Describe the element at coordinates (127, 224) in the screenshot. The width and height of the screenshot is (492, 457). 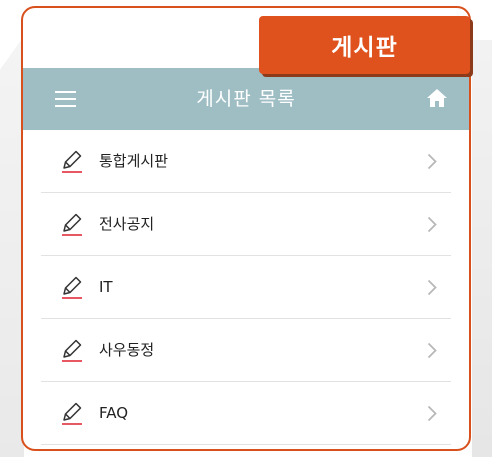
I see `list-item-label: 전사공지` at that location.